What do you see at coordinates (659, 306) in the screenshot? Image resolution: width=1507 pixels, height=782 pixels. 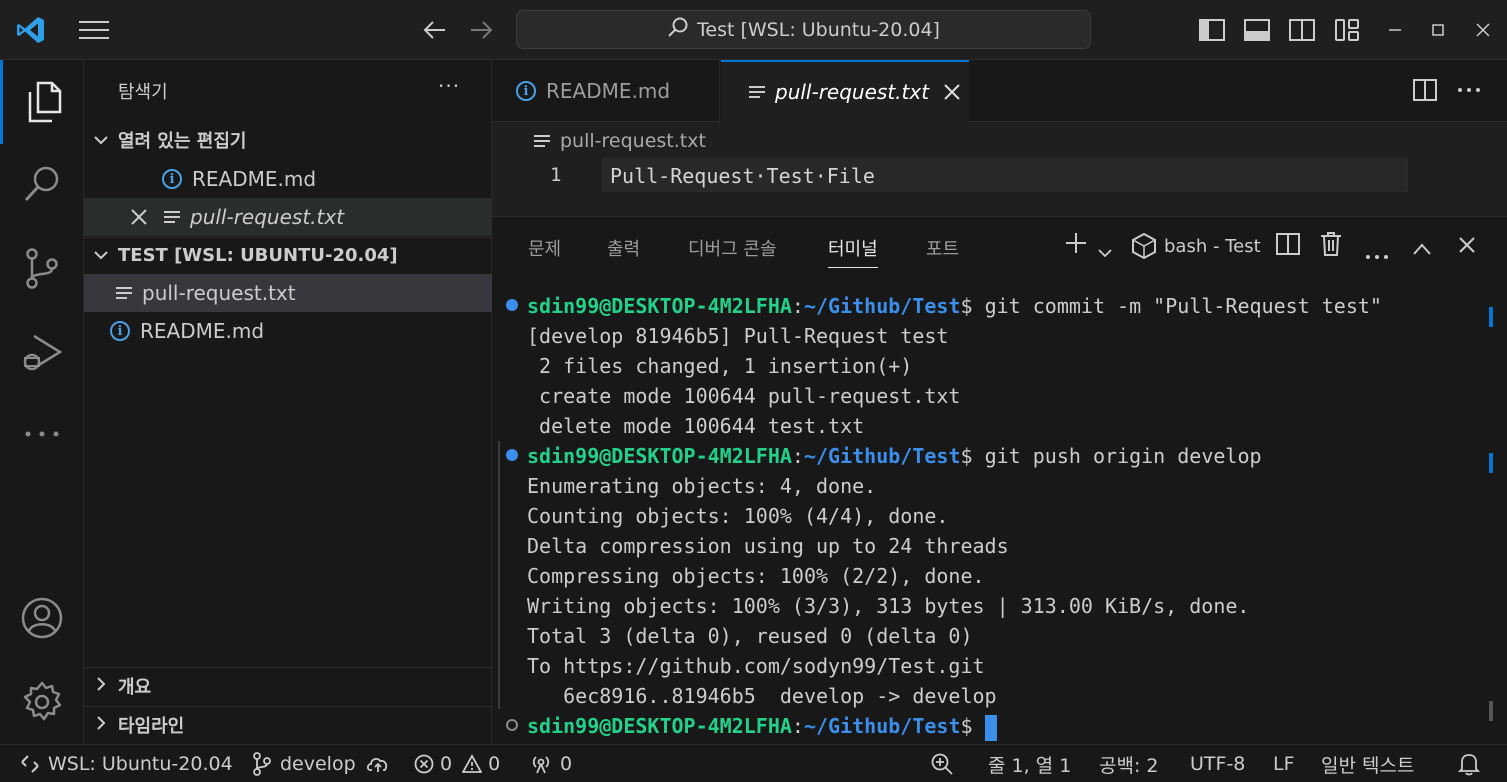 I see `prompt-user: sdin99@DESKTOP-4M2LFHA` at bounding box center [659, 306].